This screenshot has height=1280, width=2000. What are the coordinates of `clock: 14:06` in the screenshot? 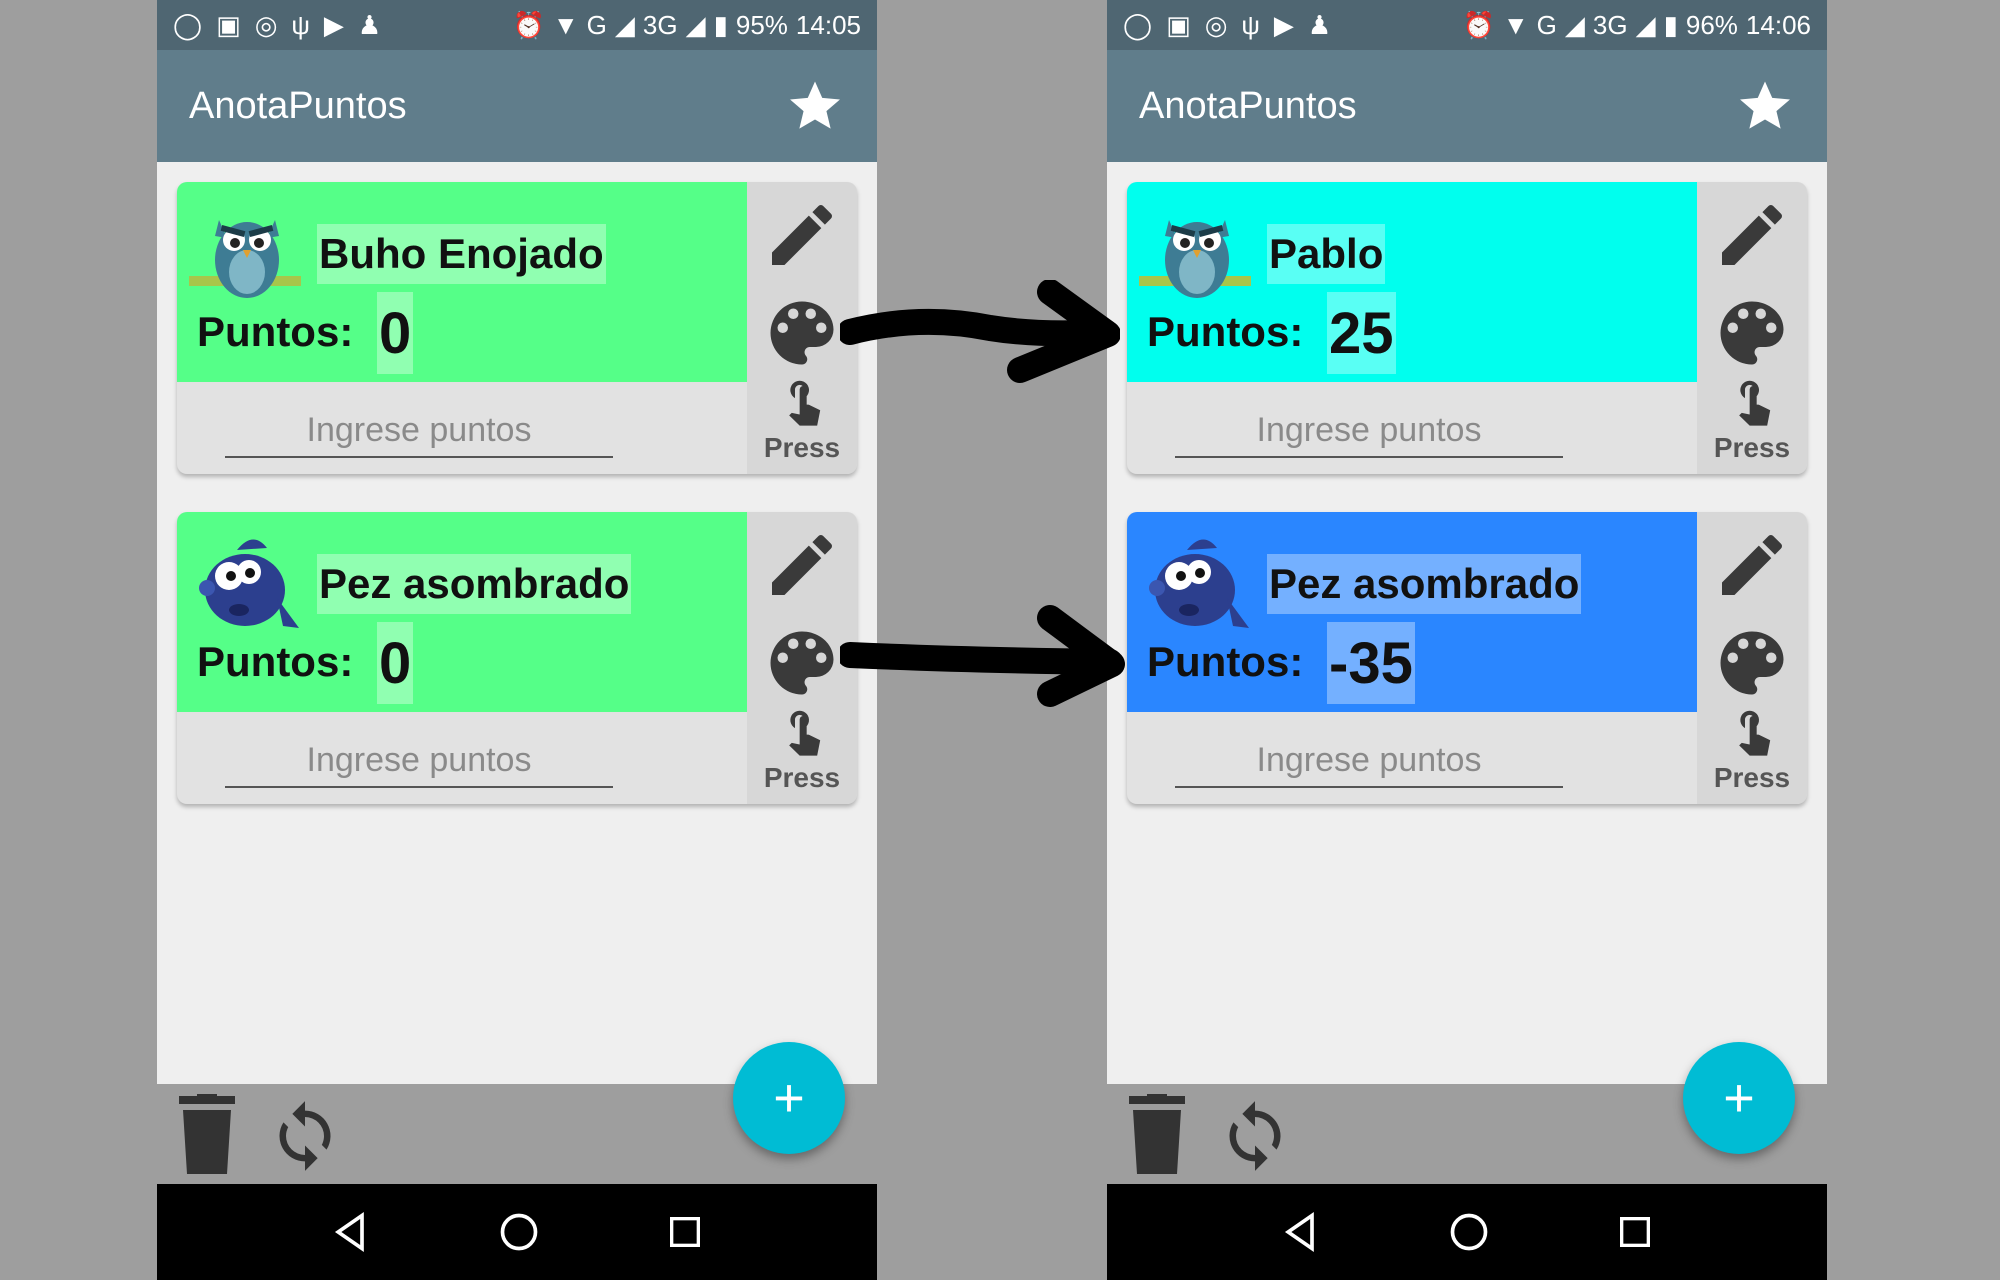 It's located at (1778, 24).